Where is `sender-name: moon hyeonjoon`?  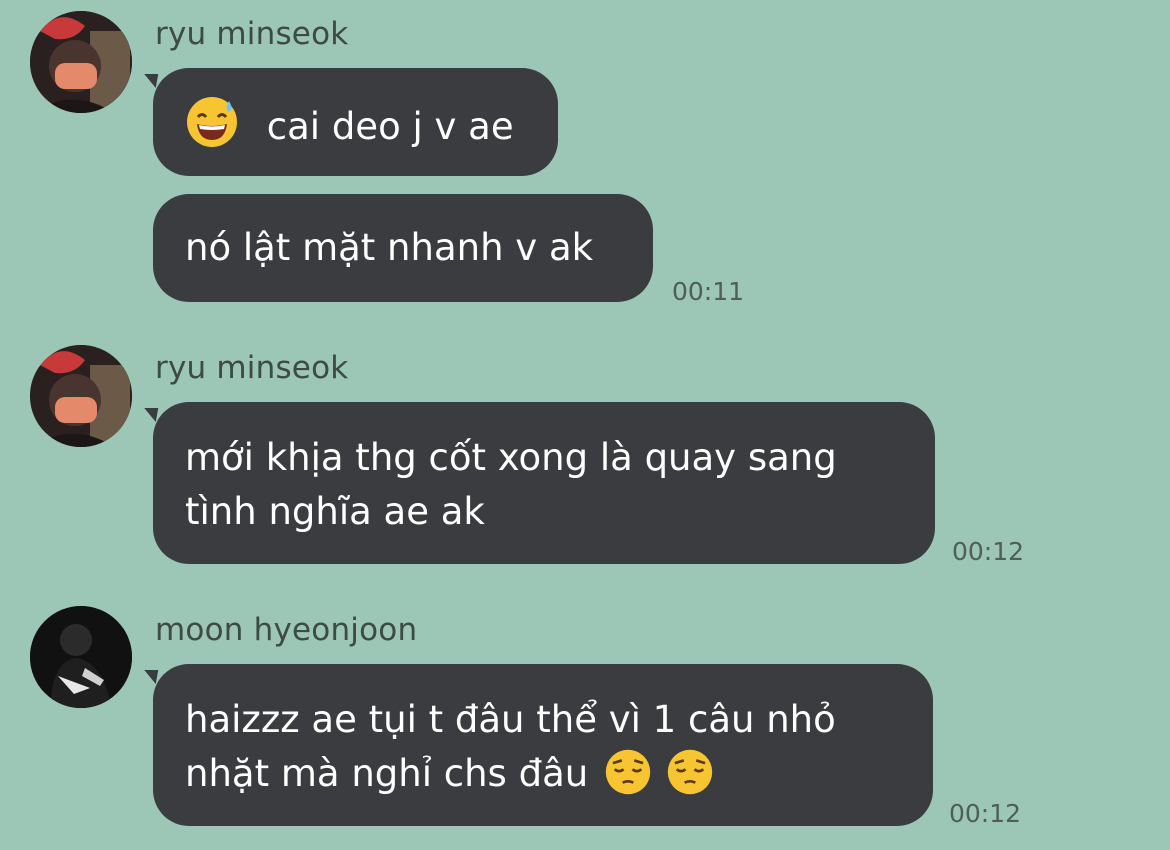 sender-name: moon hyeonjoon is located at coordinates (286, 630).